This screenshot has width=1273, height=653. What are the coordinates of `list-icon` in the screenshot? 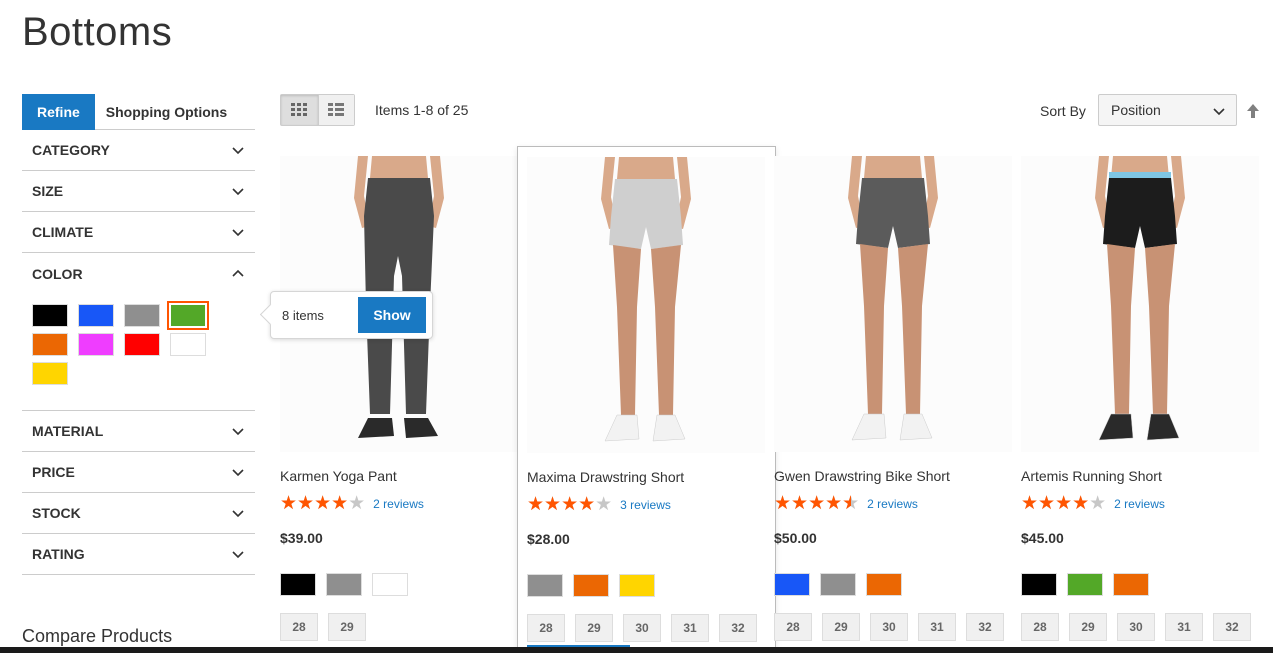 It's located at (336, 109).